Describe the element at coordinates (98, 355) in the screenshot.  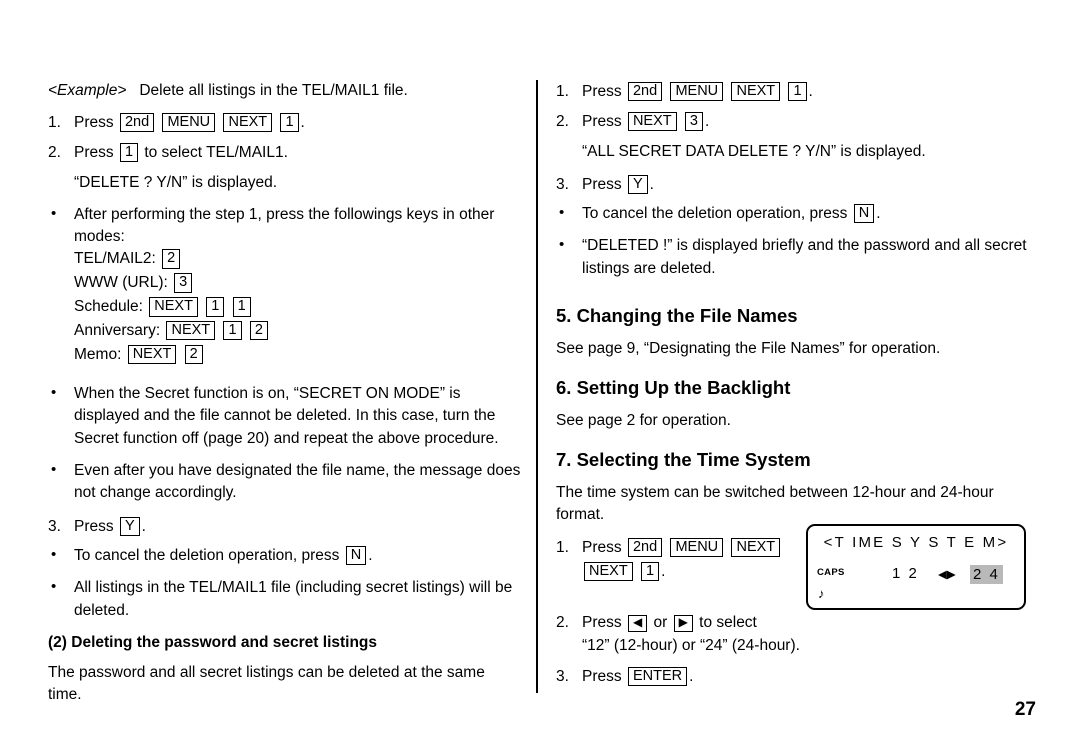
I see `mode-label: Memo:` at that location.